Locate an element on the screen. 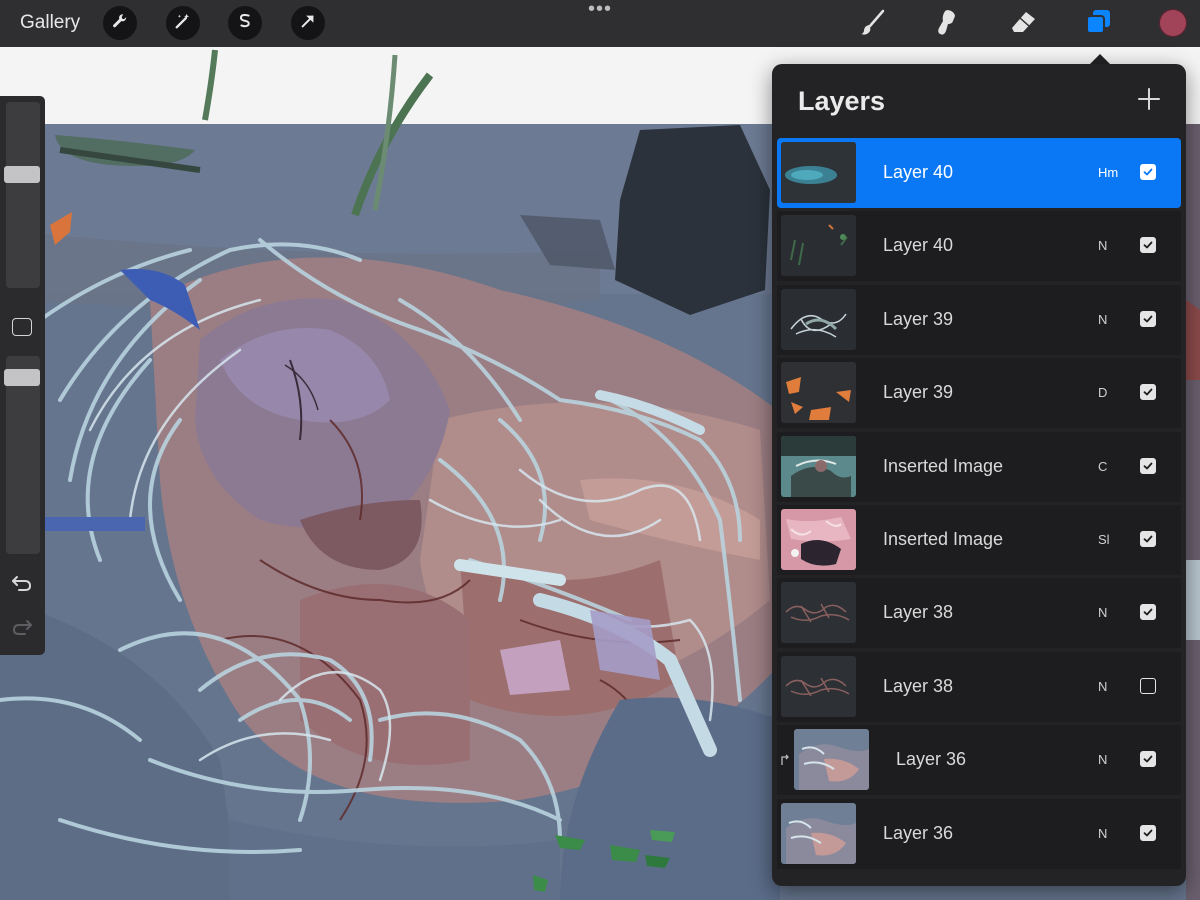 This screenshot has height=900, width=1200. brush-sidebar is located at coordinates (22, 375).